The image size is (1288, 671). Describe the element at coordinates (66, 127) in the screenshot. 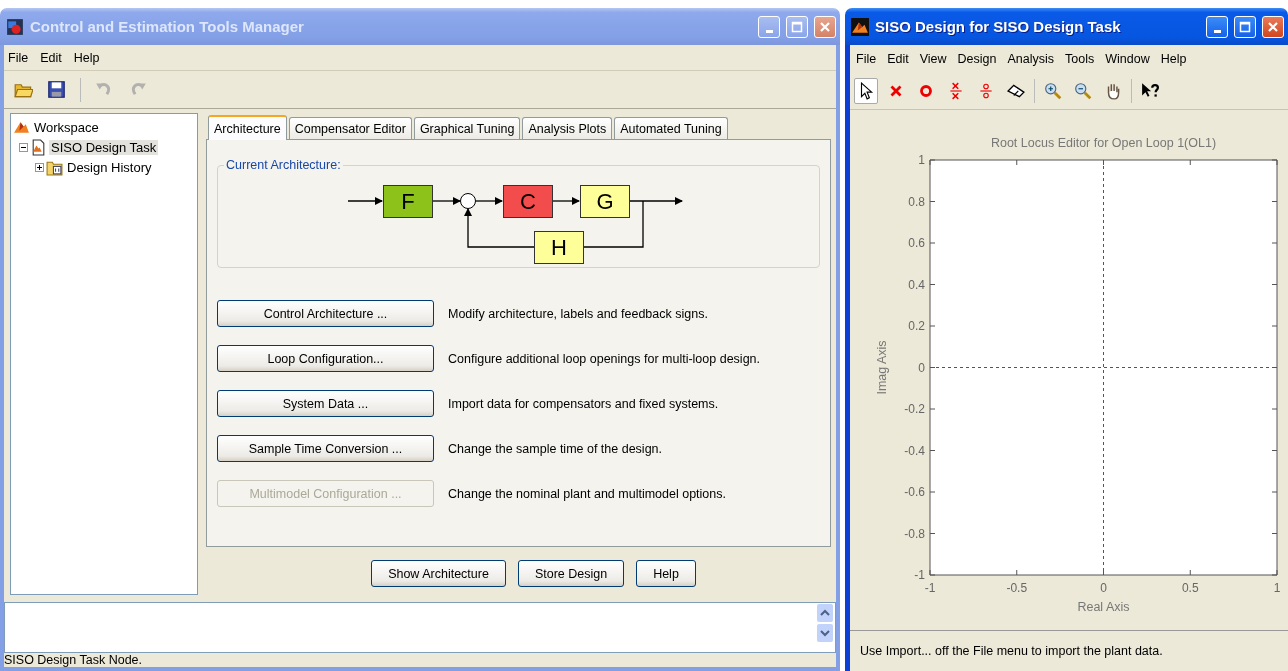

I see `tree-item: Workspace` at that location.